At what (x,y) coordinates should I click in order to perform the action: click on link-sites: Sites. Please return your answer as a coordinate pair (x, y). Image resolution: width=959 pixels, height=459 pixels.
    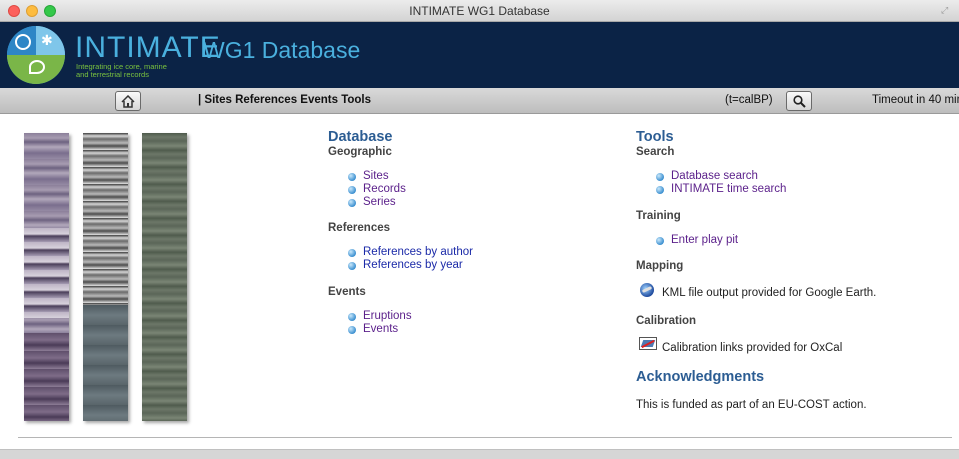
    Looking at the image, I should click on (478, 176).